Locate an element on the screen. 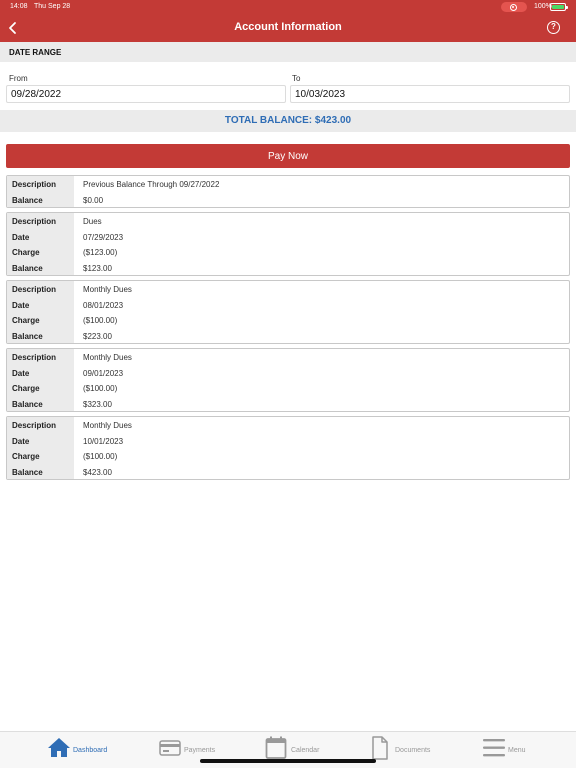 The height and width of the screenshot is (768, 576). document-icon is located at coordinates (380, 748).